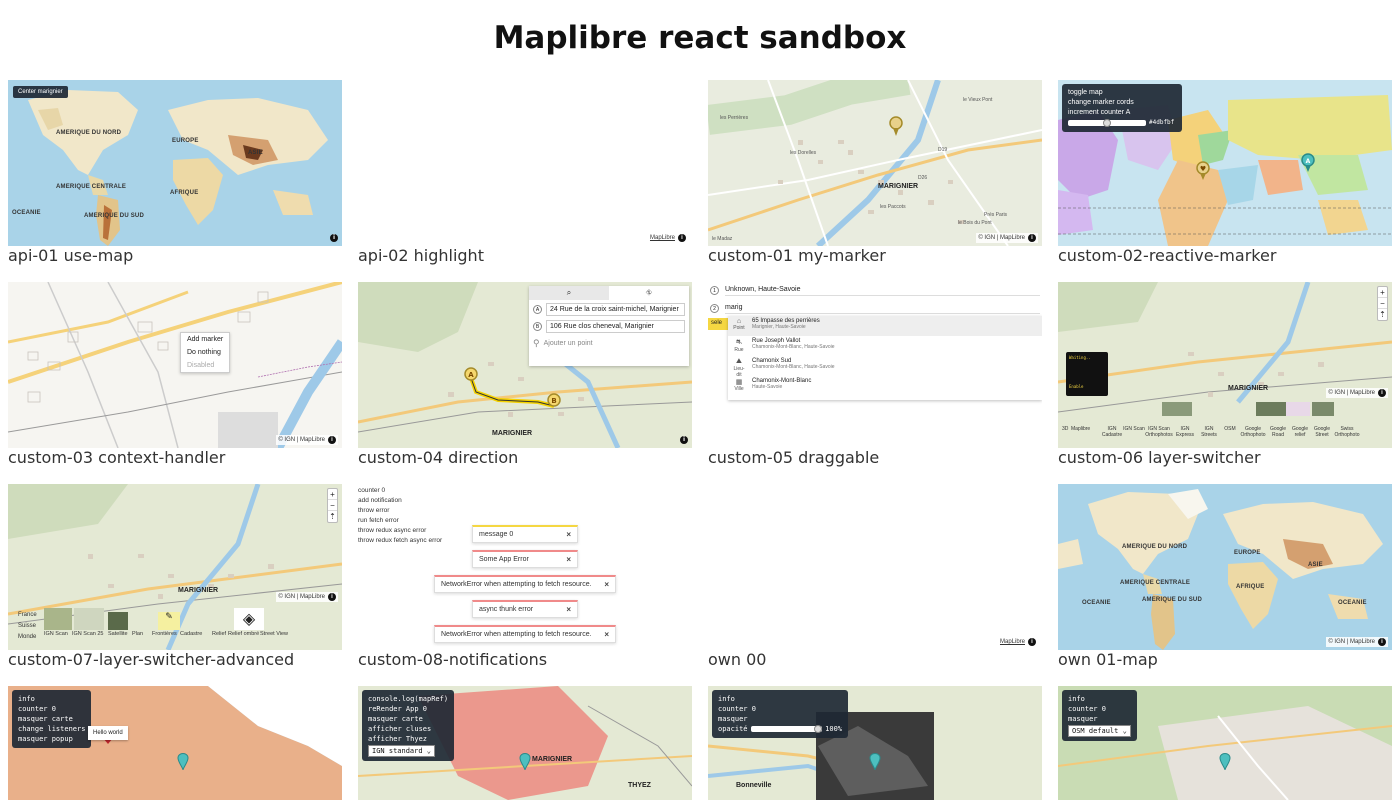 The image size is (1400, 800). I want to click on layer-option: Swiss Orthophoto, so click(1347, 432).